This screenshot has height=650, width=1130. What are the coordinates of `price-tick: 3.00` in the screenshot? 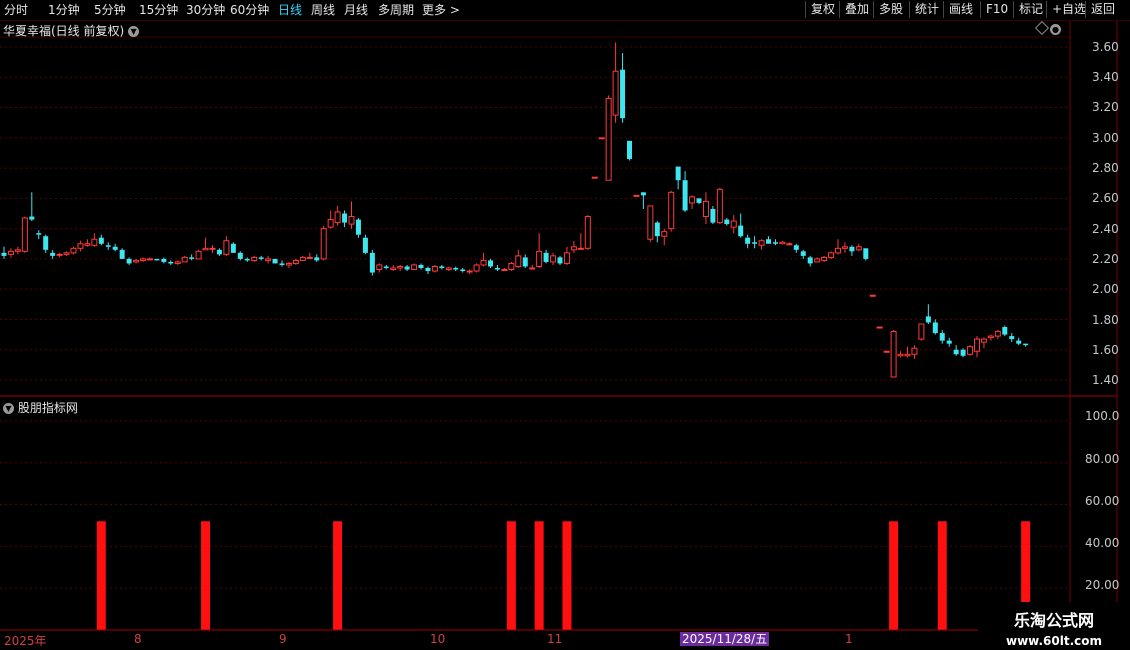 It's located at (1105, 138).